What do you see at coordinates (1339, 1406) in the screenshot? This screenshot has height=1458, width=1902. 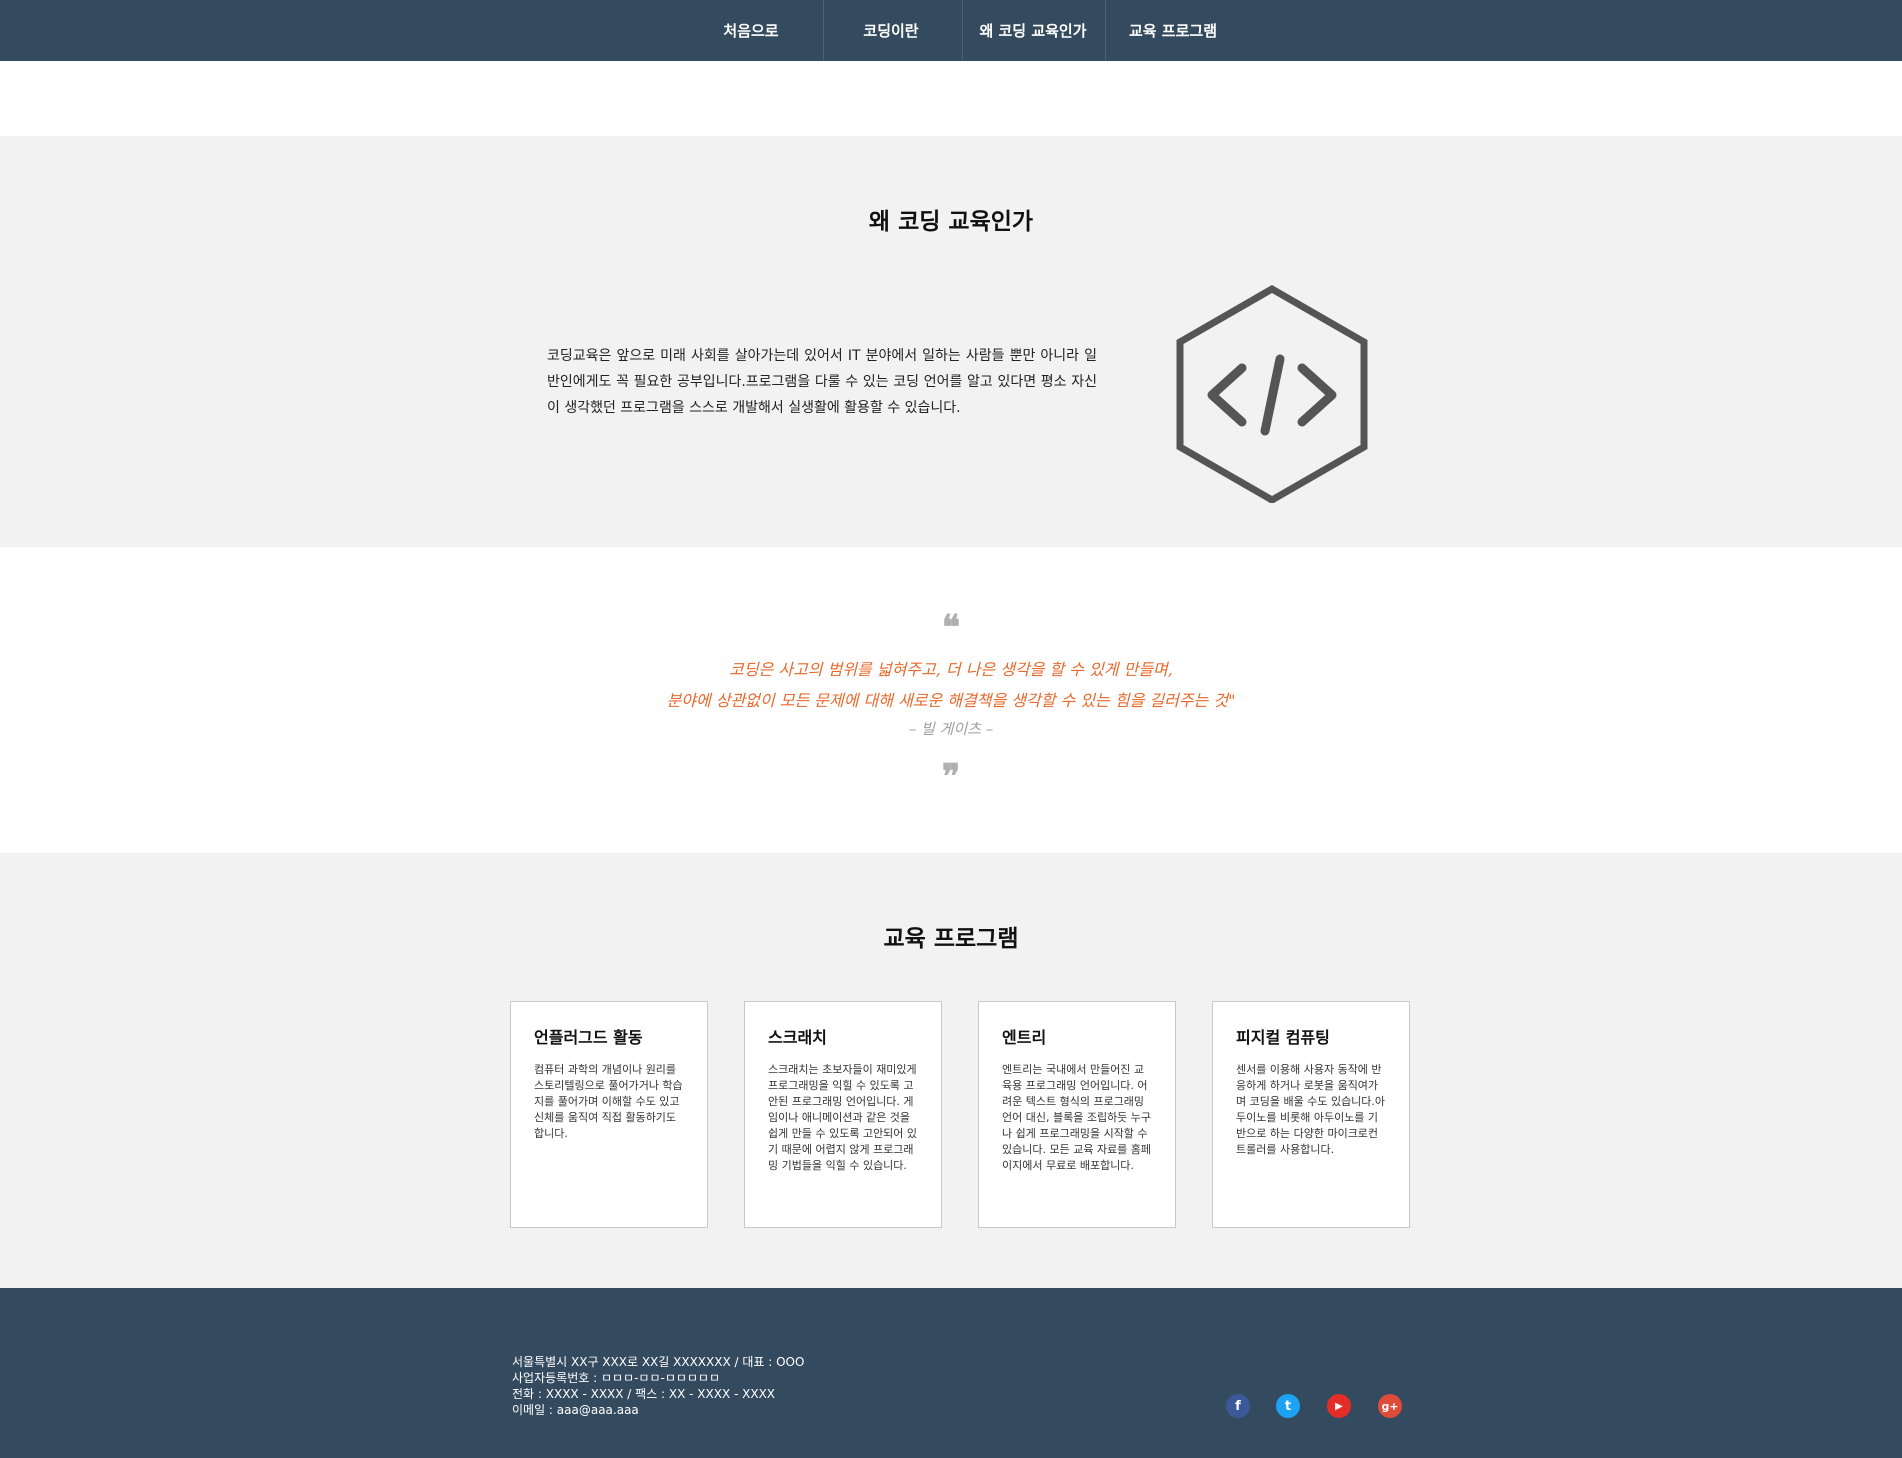 I see `youtube-icon: ▶` at bounding box center [1339, 1406].